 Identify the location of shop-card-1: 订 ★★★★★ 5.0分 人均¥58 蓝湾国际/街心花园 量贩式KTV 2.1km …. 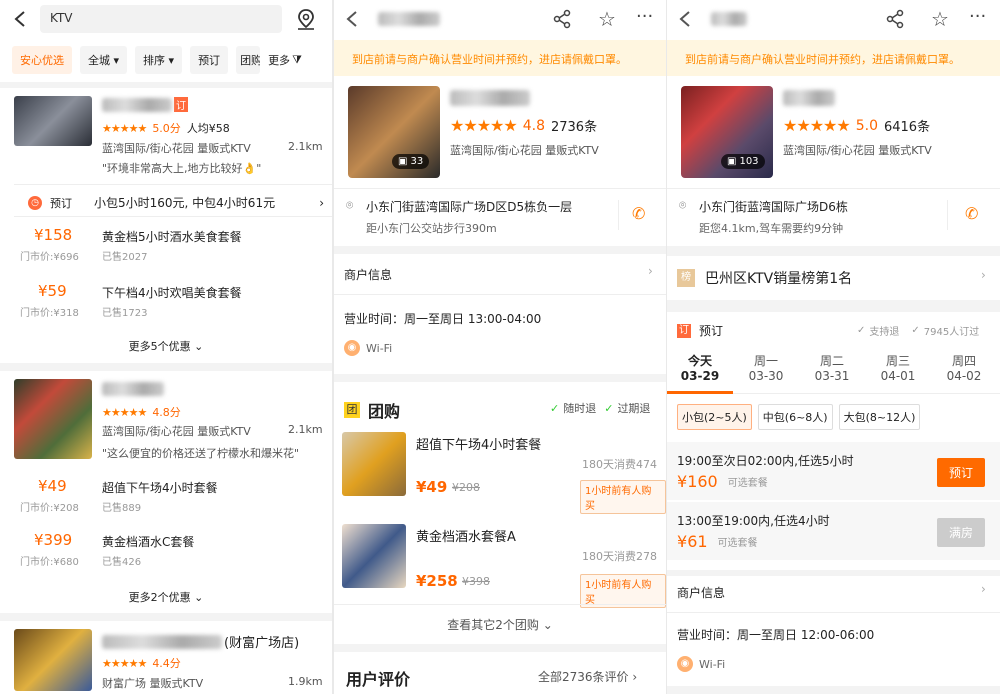
(166, 225).